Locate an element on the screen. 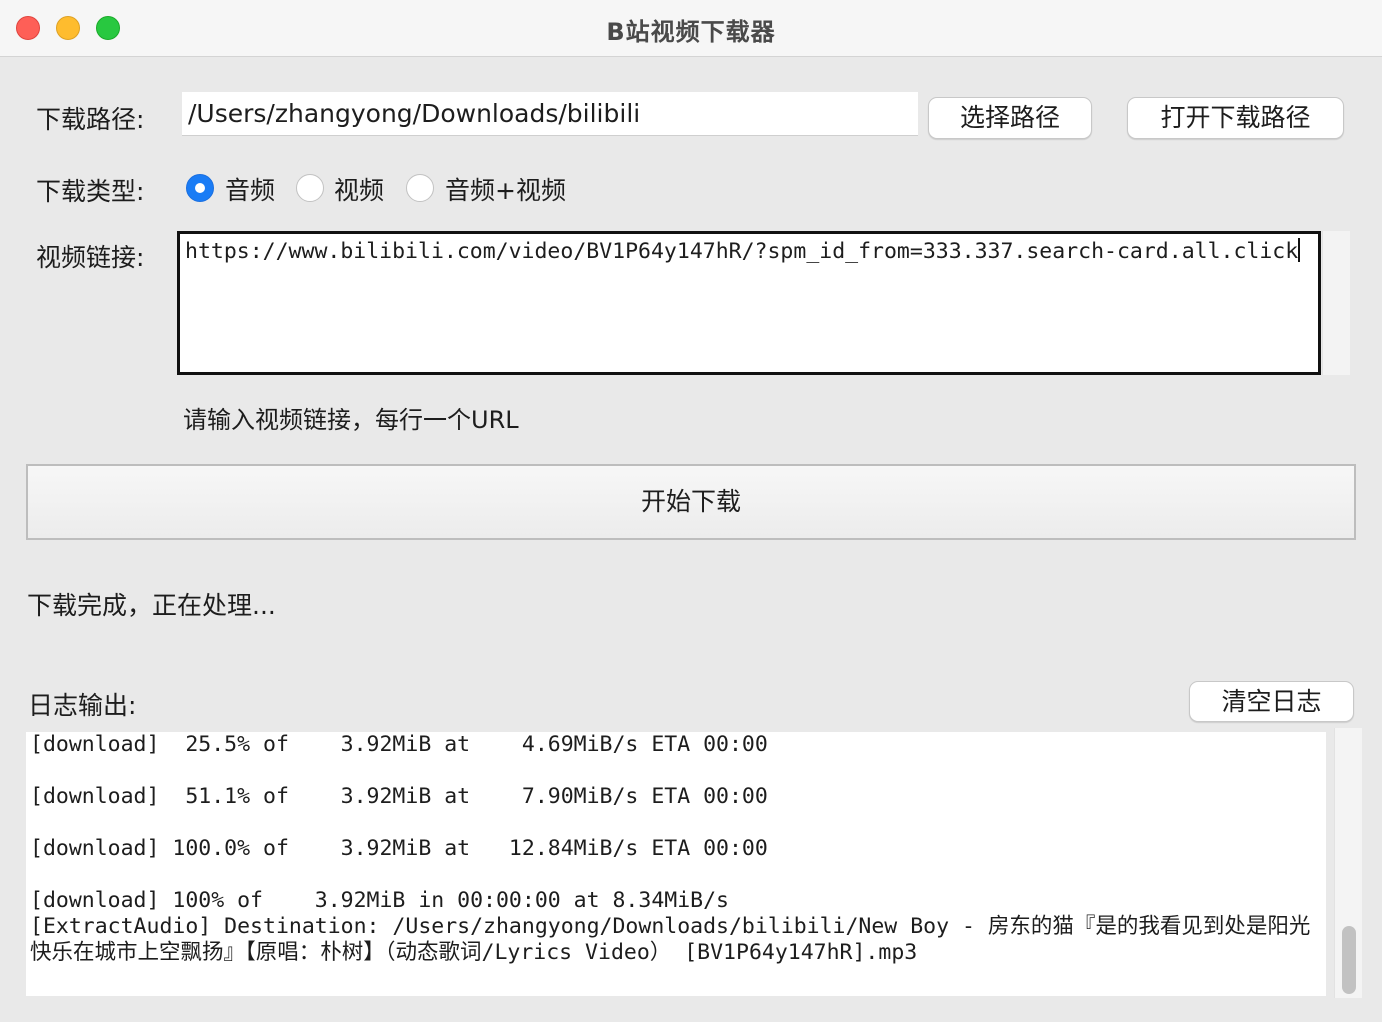  download-path-input is located at coordinates (550, 114).